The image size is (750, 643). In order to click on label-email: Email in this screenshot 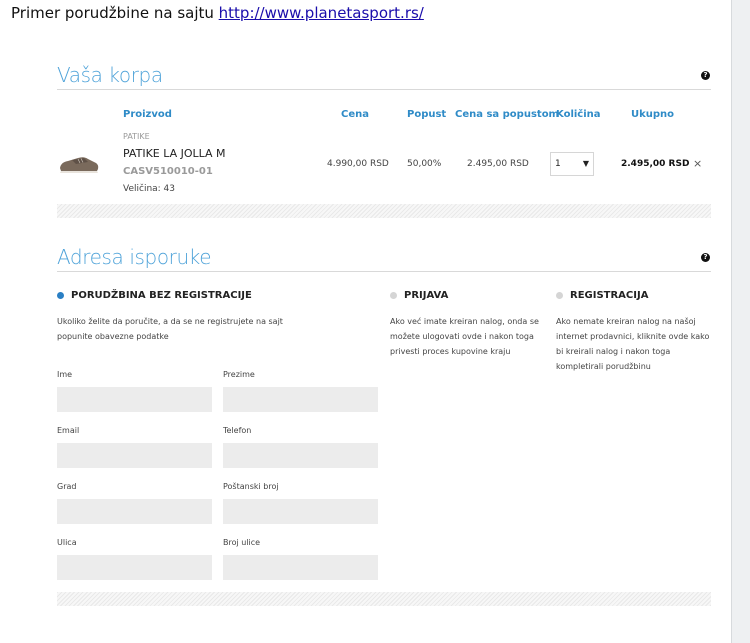, I will do `click(68, 430)`.